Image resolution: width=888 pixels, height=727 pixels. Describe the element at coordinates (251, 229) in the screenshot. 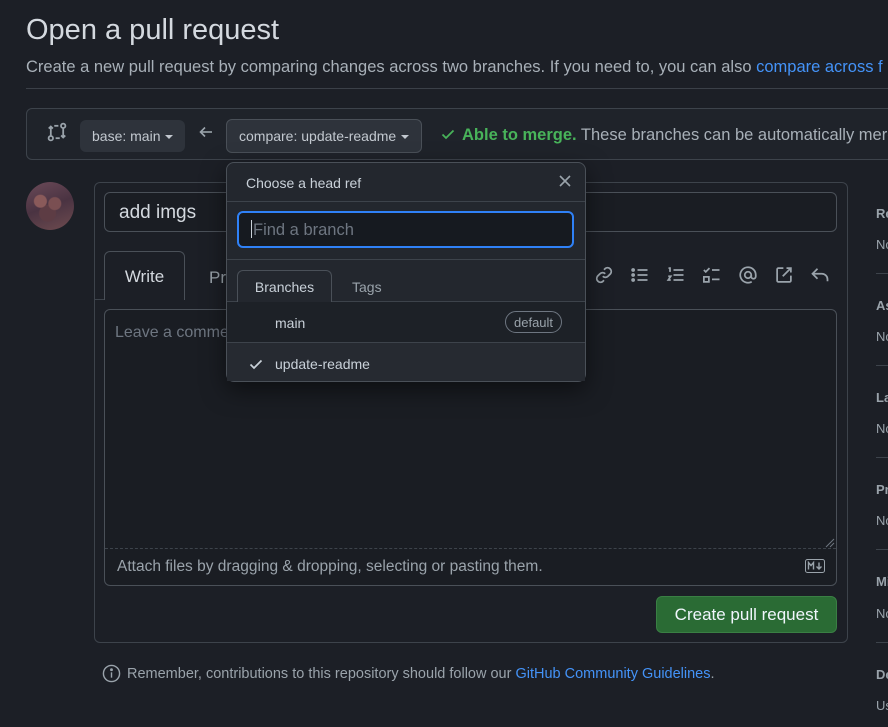

I see `text-cursor` at that location.